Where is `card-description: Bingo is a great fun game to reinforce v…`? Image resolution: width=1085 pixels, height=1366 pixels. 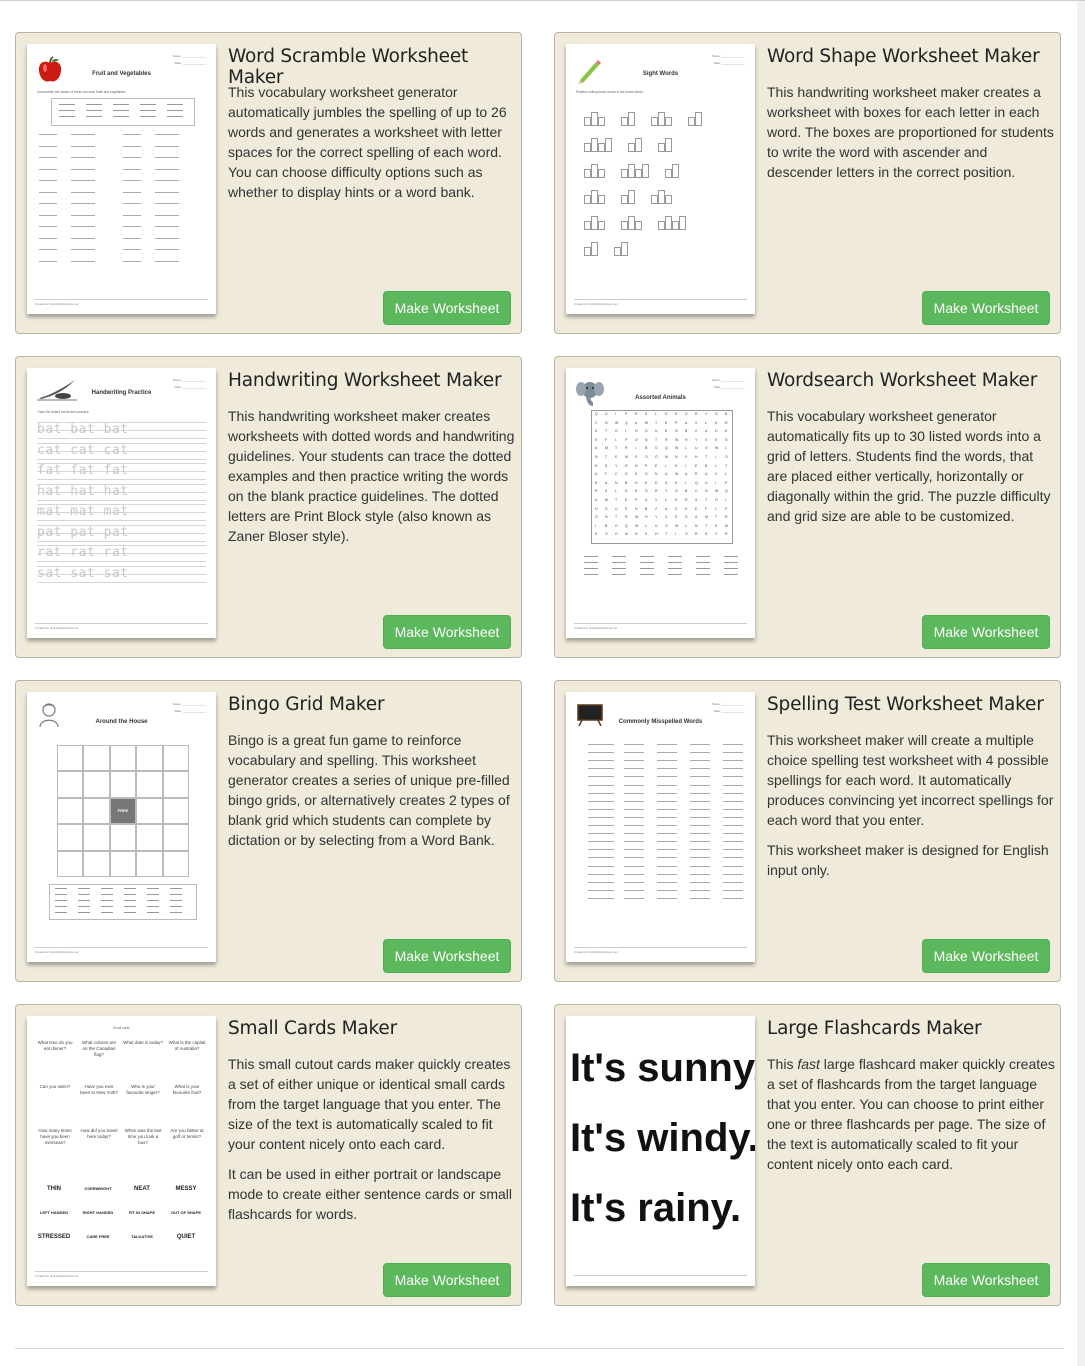
card-description: Bingo is a great fun game to reinforce v… is located at coordinates (372, 795).